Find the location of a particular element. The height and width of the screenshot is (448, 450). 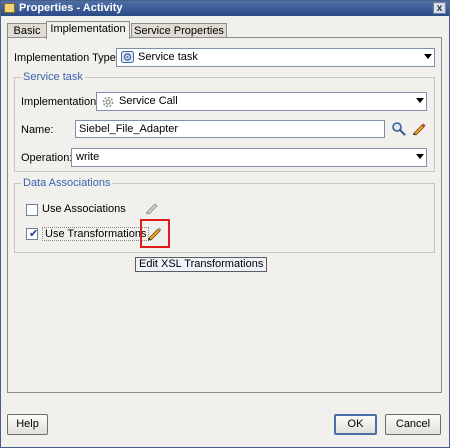

data-associations-group-title: Data Associations is located at coordinates (67, 183).